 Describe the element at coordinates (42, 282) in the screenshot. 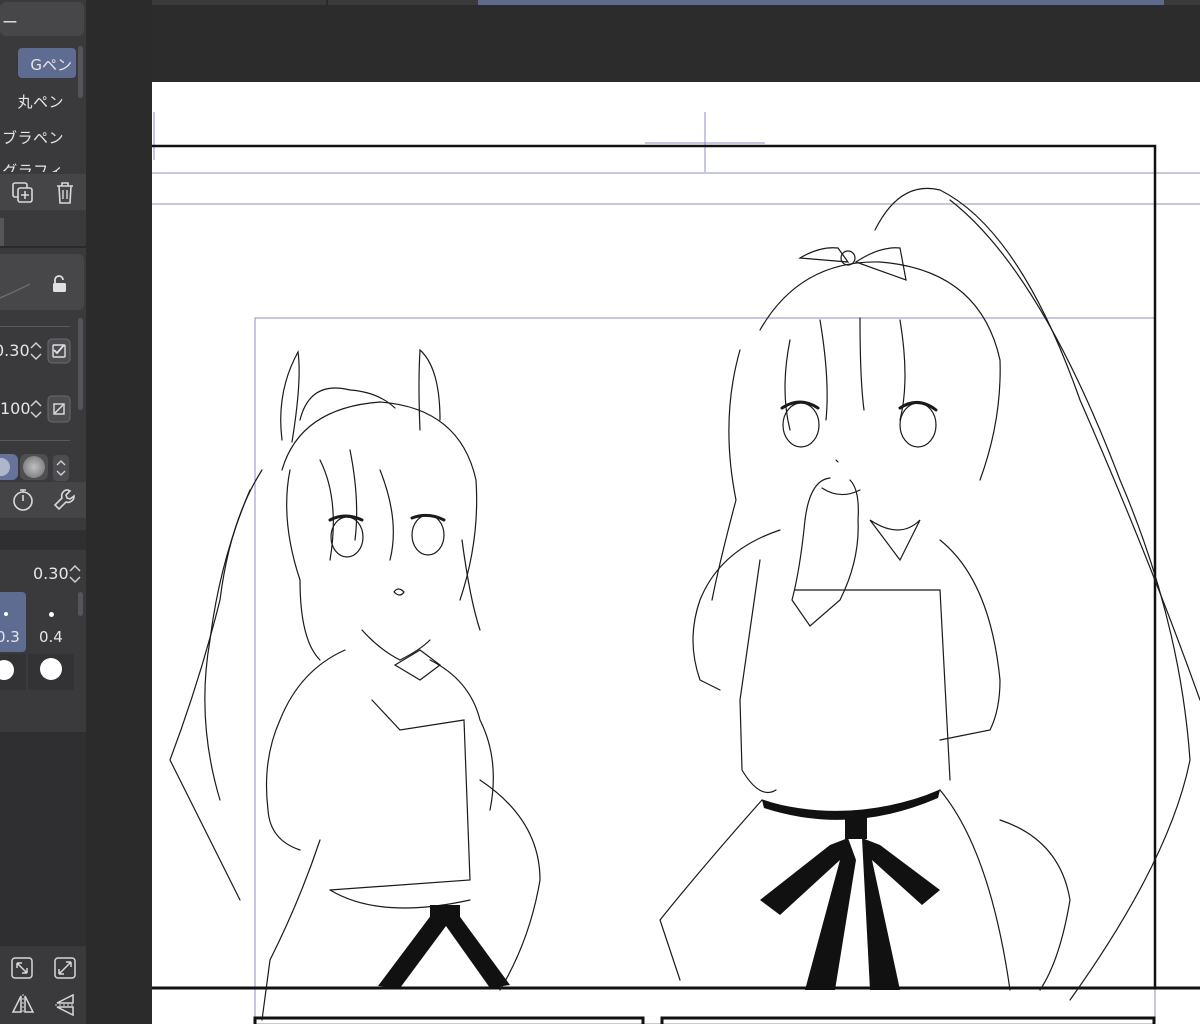

I see `brush-stroke-preview` at that location.